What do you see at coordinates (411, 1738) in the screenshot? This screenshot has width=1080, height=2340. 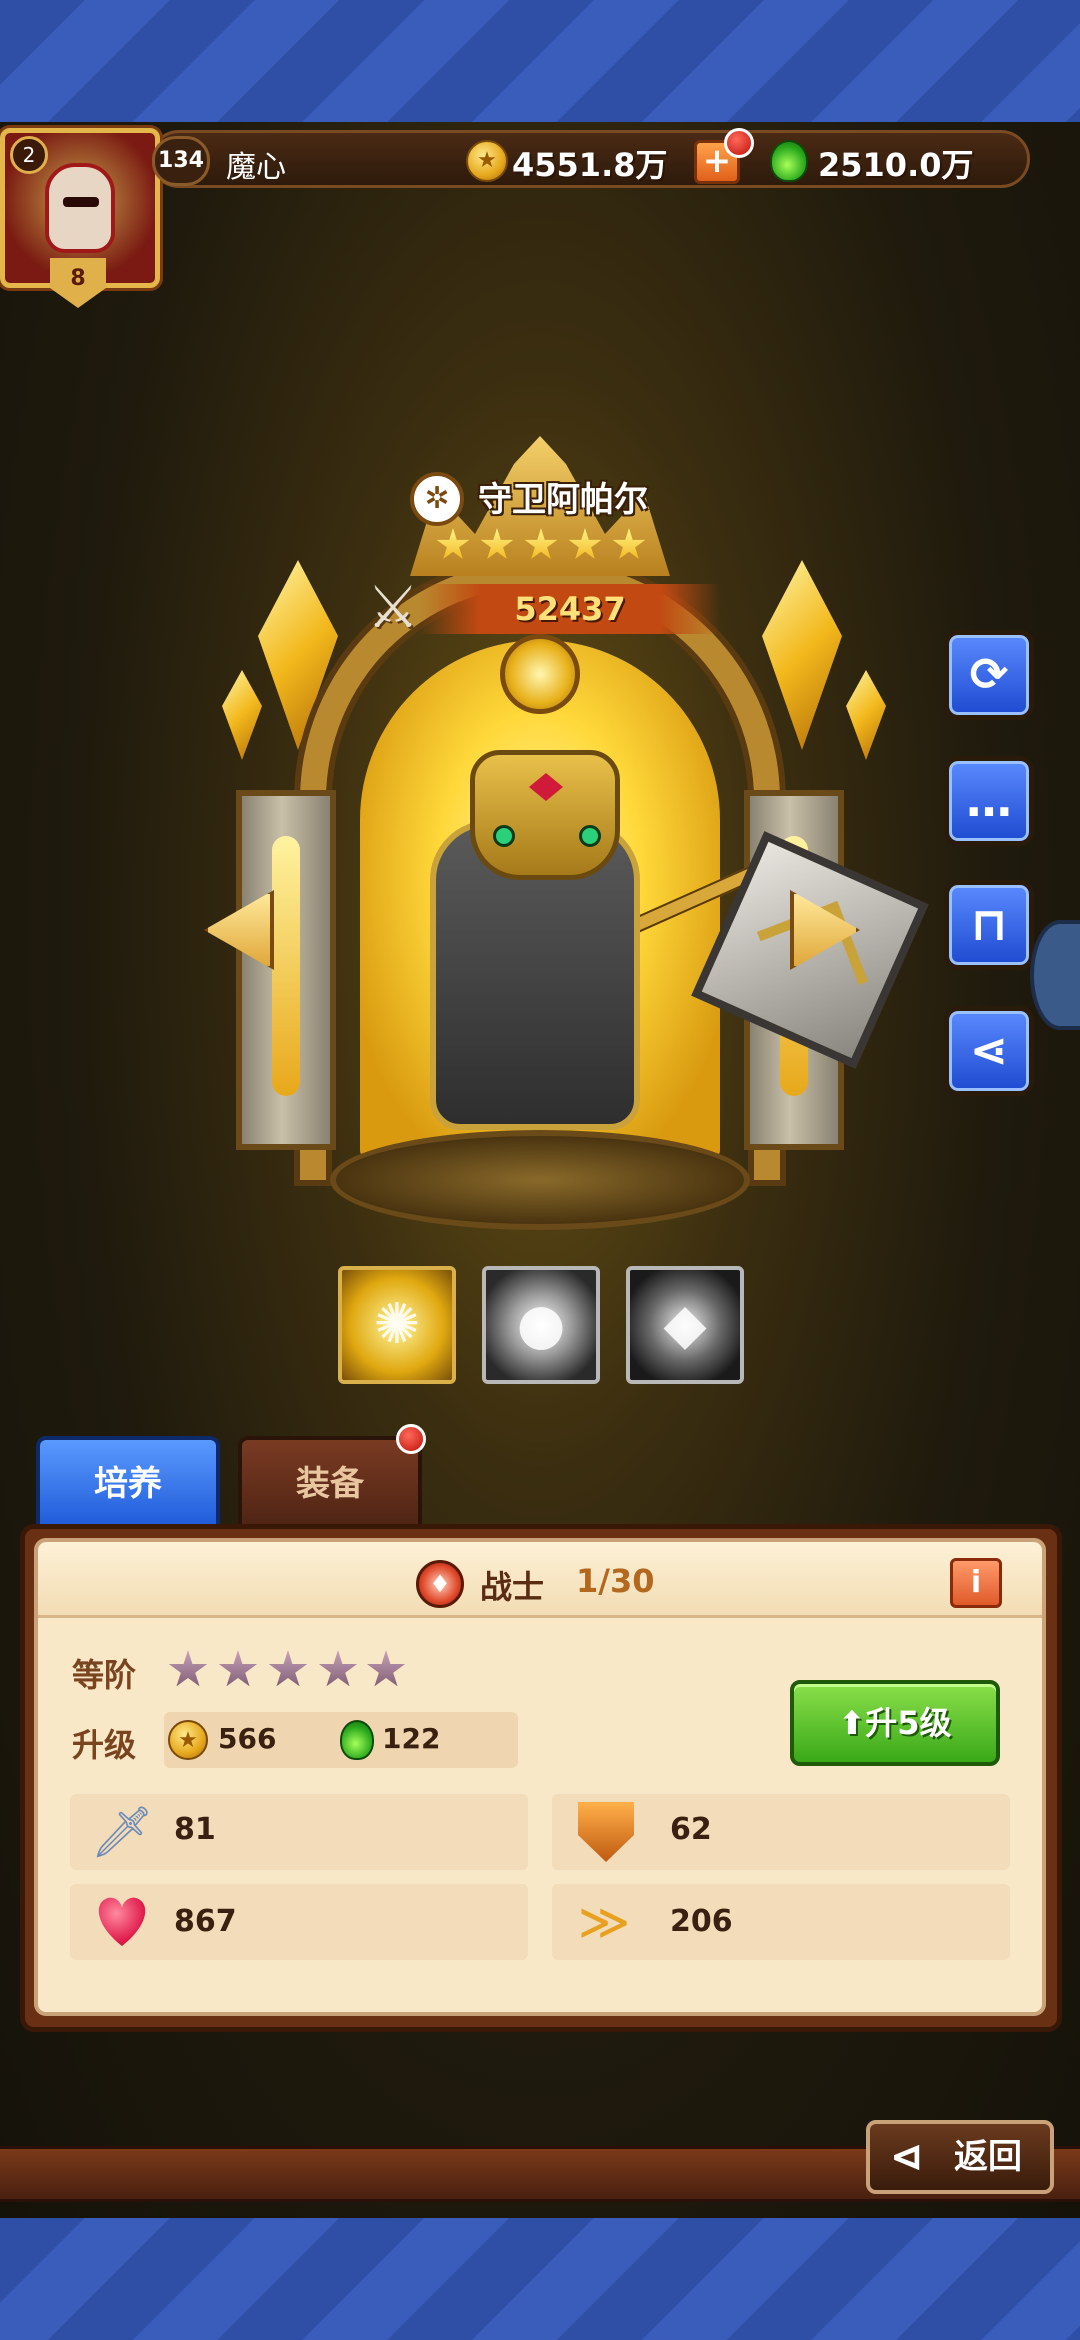 I see `potion-cost: 122` at bounding box center [411, 1738].